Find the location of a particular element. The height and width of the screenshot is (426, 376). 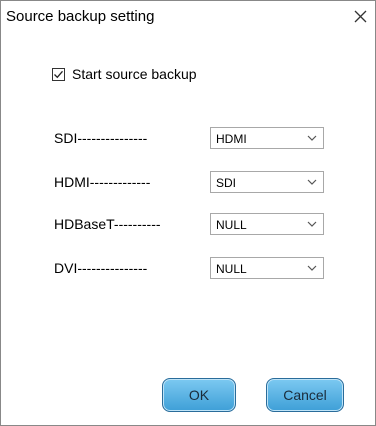

select-hdbaset: NULL is located at coordinates (267, 224).